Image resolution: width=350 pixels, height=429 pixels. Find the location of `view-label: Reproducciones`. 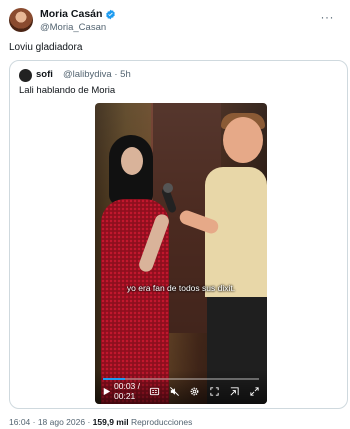

view-label: Reproducciones is located at coordinates (160, 422).